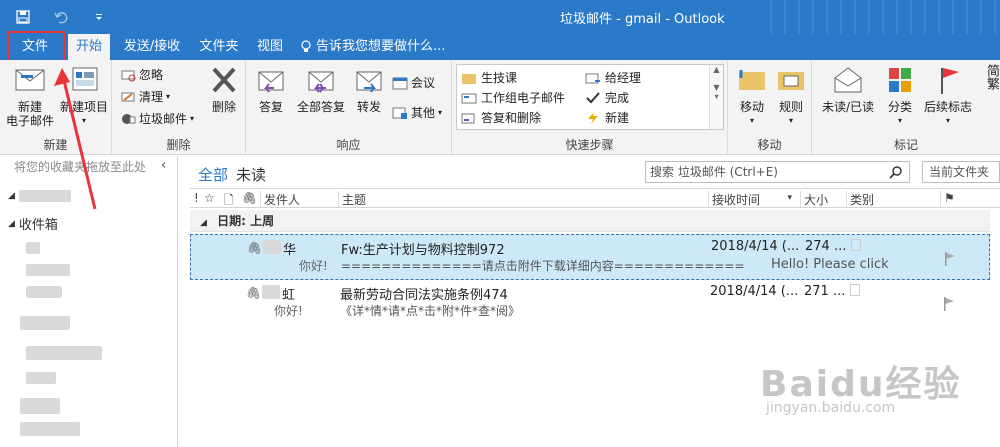  Describe the element at coordinates (249, 198) in the screenshot. I see `attachment-column-icon: 🖇` at that location.